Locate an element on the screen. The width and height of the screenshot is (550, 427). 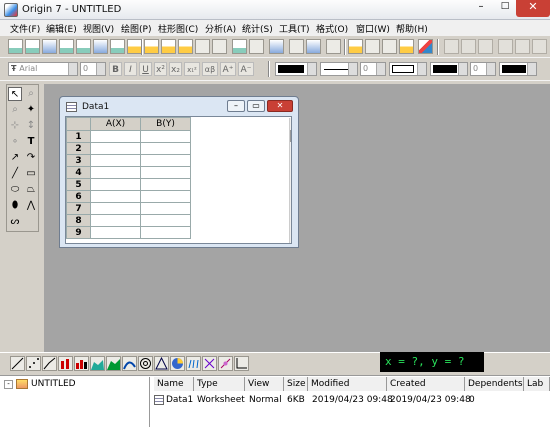
menu-tools: 工具(T) is located at coordinates (294, 28).